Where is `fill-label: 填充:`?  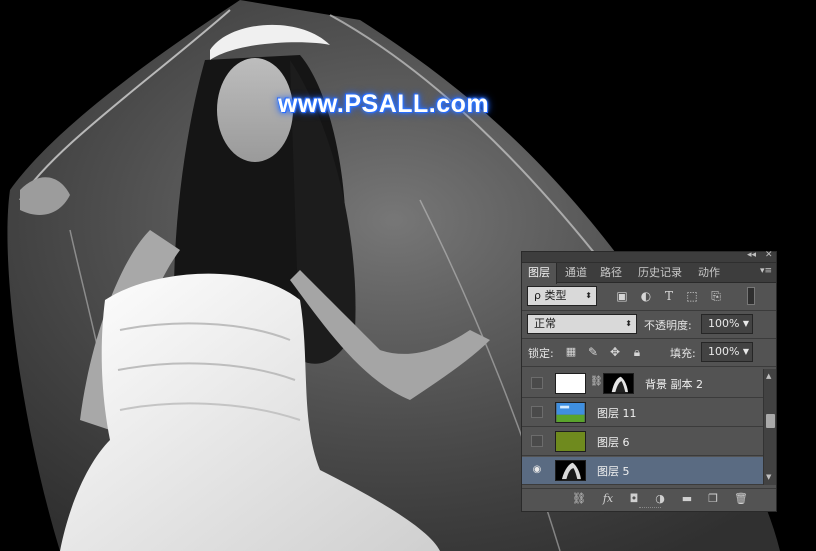
fill-label: 填充: is located at coordinates (683, 353).